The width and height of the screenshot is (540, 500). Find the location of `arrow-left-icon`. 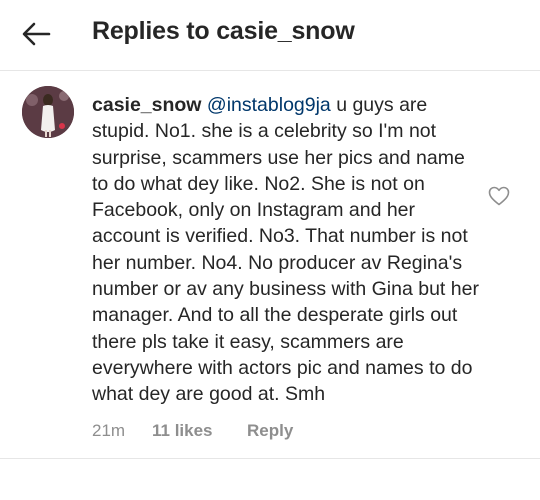

arrow-left-icon is located at coordinates (36, 34).